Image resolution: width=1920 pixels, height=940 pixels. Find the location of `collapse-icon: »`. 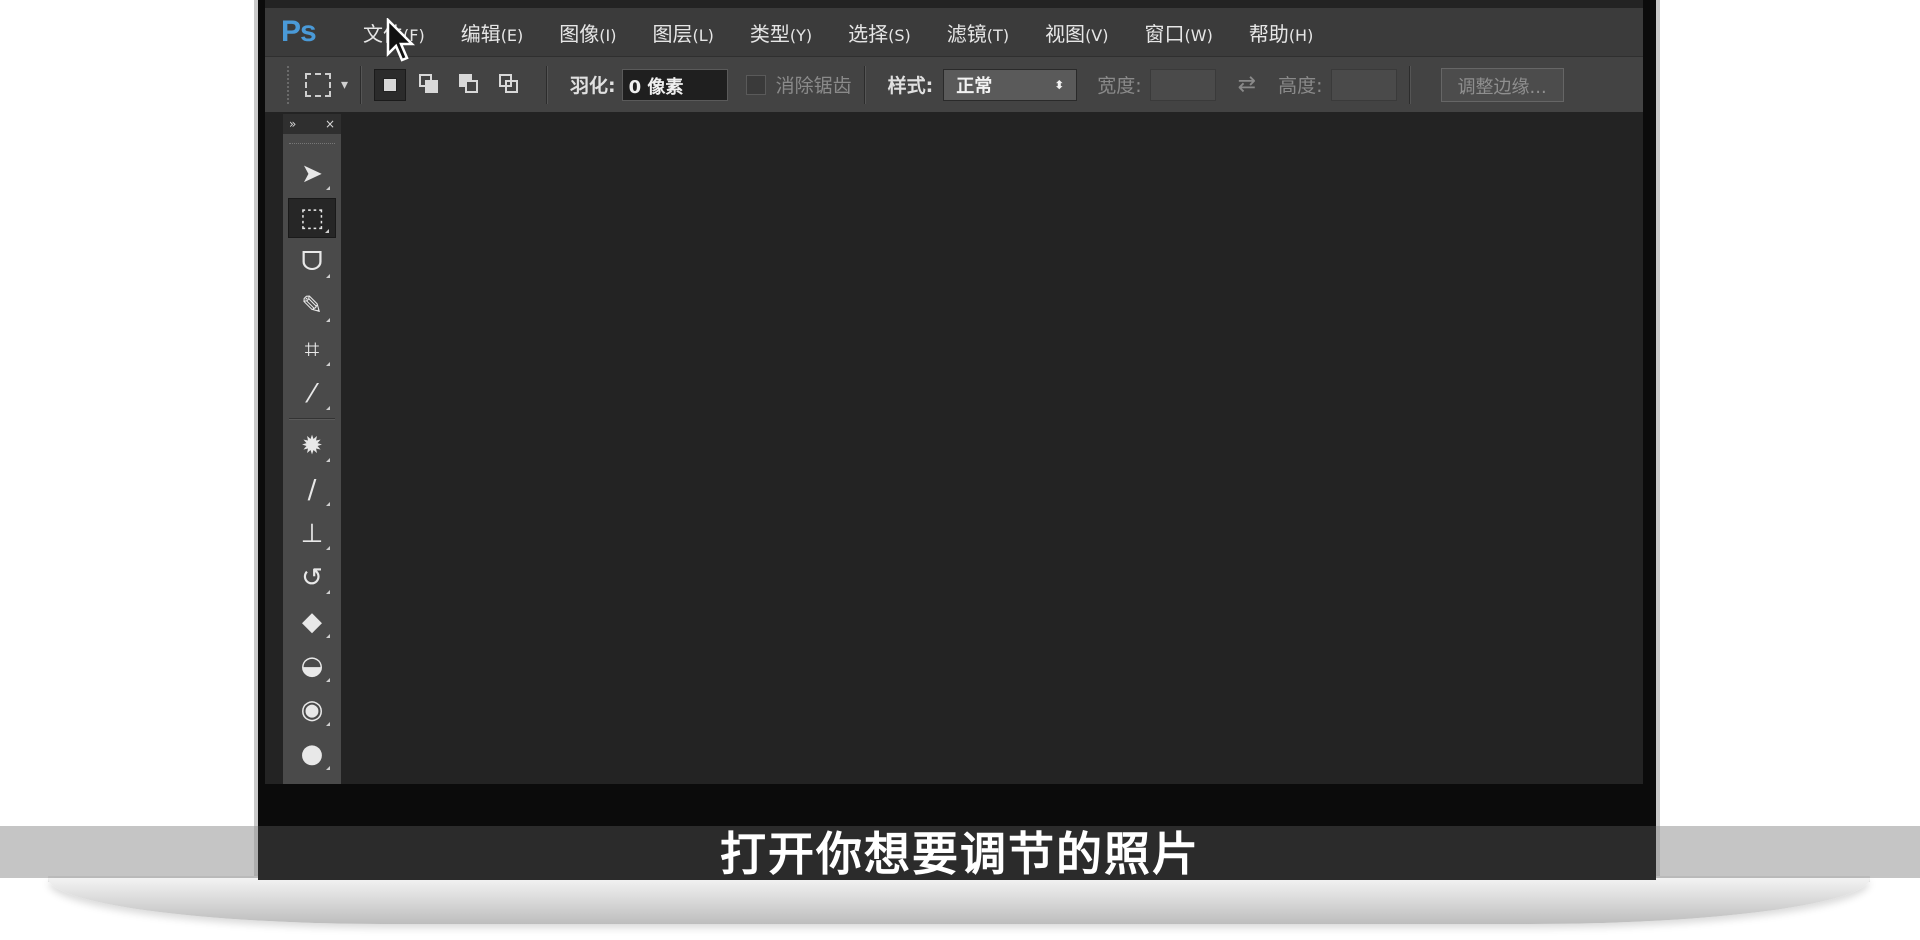

collapse-icon: » is located at coordinates (292, 124).